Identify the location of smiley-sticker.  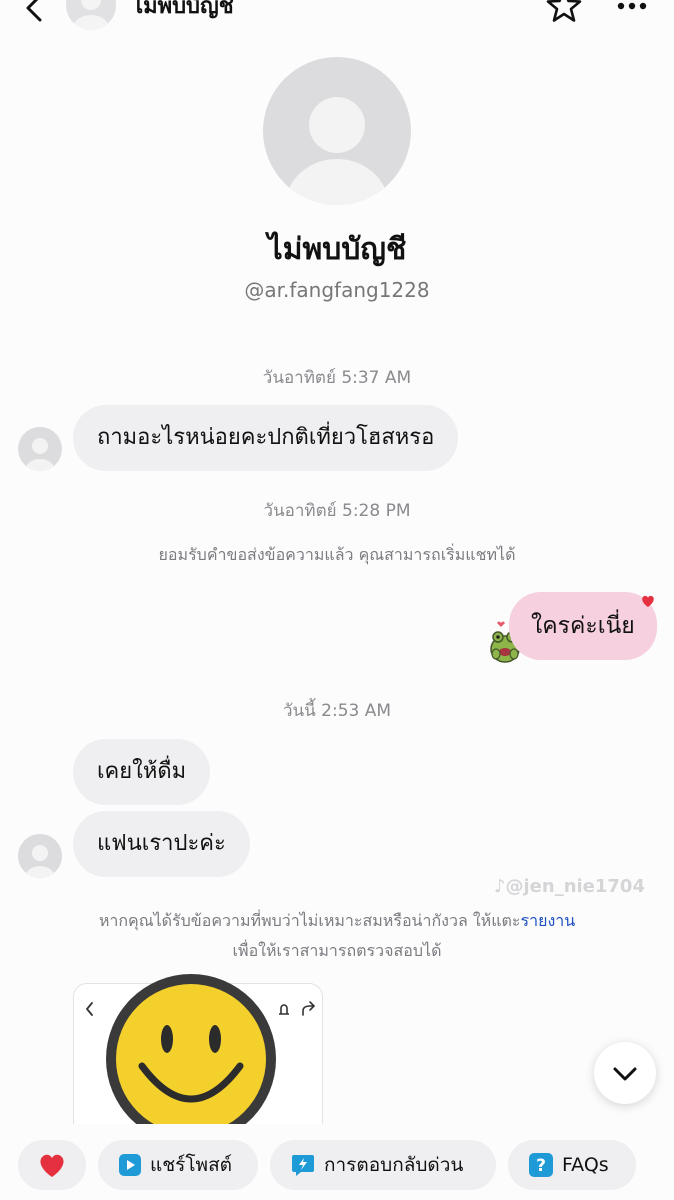
(191, 1059).